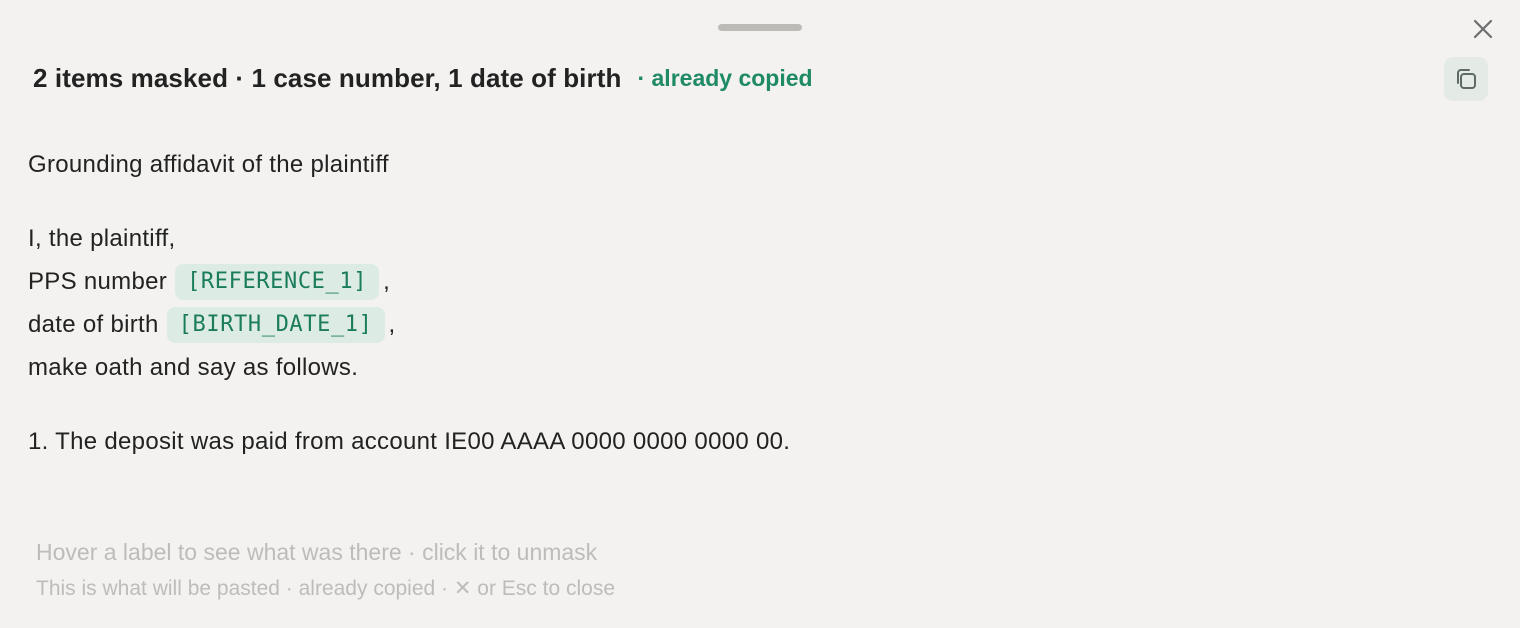 Image resolution: width=1520 pixels, height=628 pixels. I want to click on copied-status: · already copied, so click(725, 77).